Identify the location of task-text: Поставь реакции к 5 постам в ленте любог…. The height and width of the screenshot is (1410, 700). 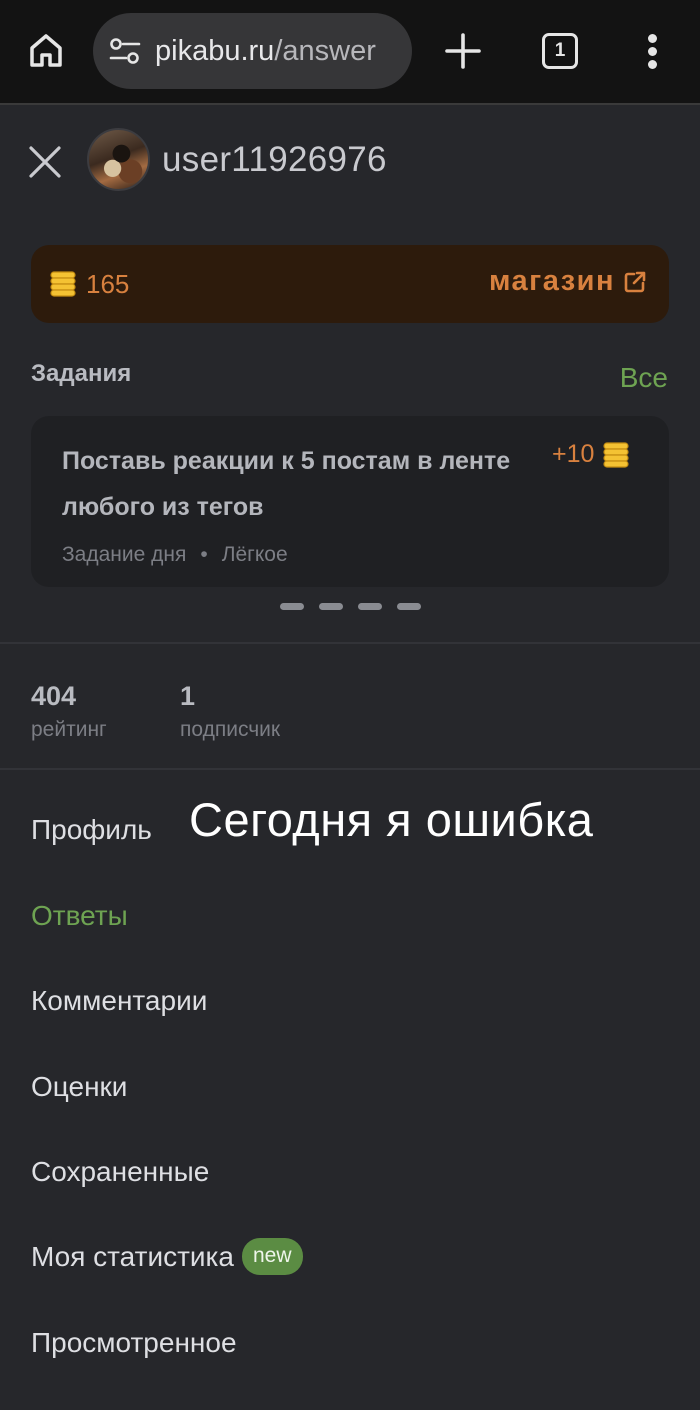
(286, 484).